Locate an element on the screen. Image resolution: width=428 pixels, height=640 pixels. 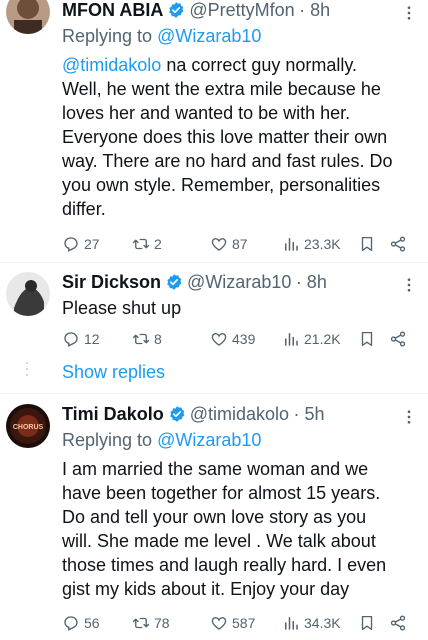
author-name: Timi Dakolo is located at coordinates (113, 414).